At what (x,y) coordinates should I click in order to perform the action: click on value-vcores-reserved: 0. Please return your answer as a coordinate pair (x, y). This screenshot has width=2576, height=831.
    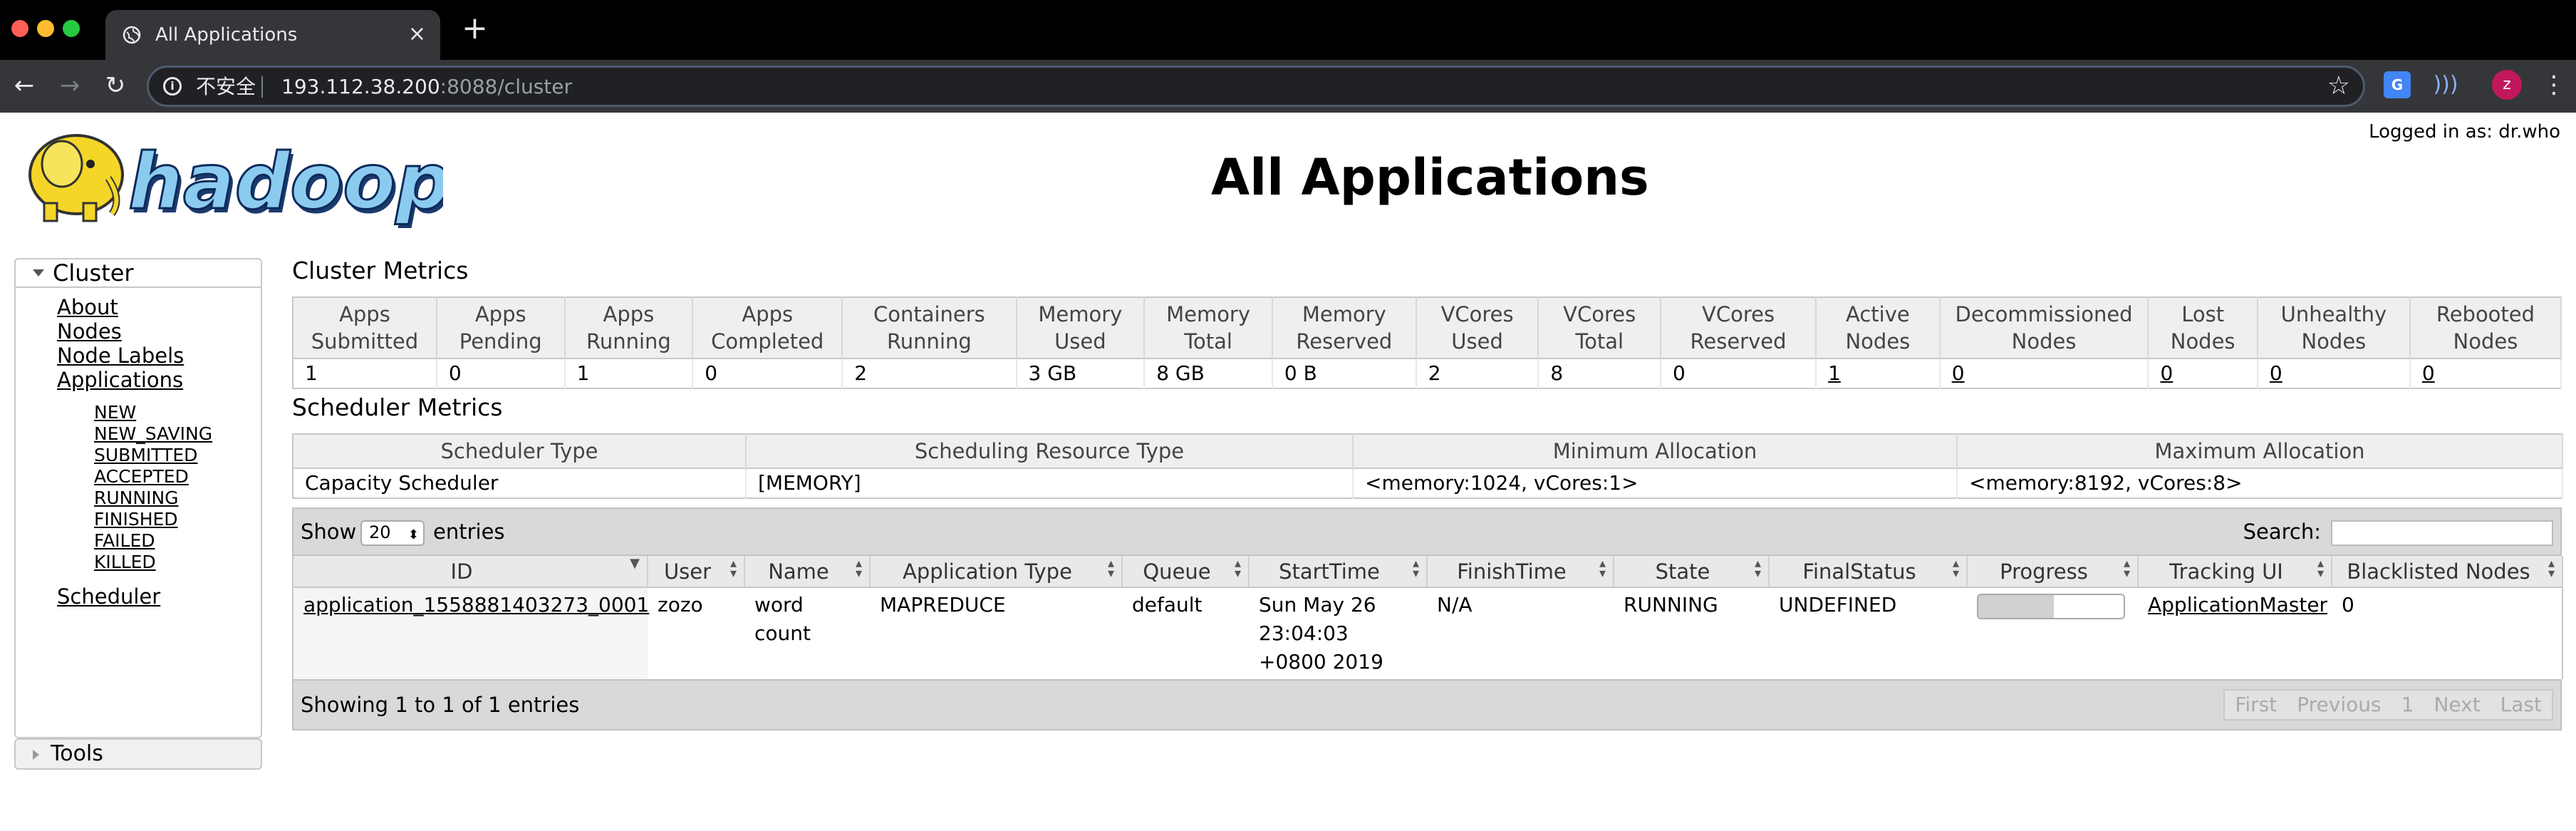
    Looking at the image, I should click on (1739, 373).